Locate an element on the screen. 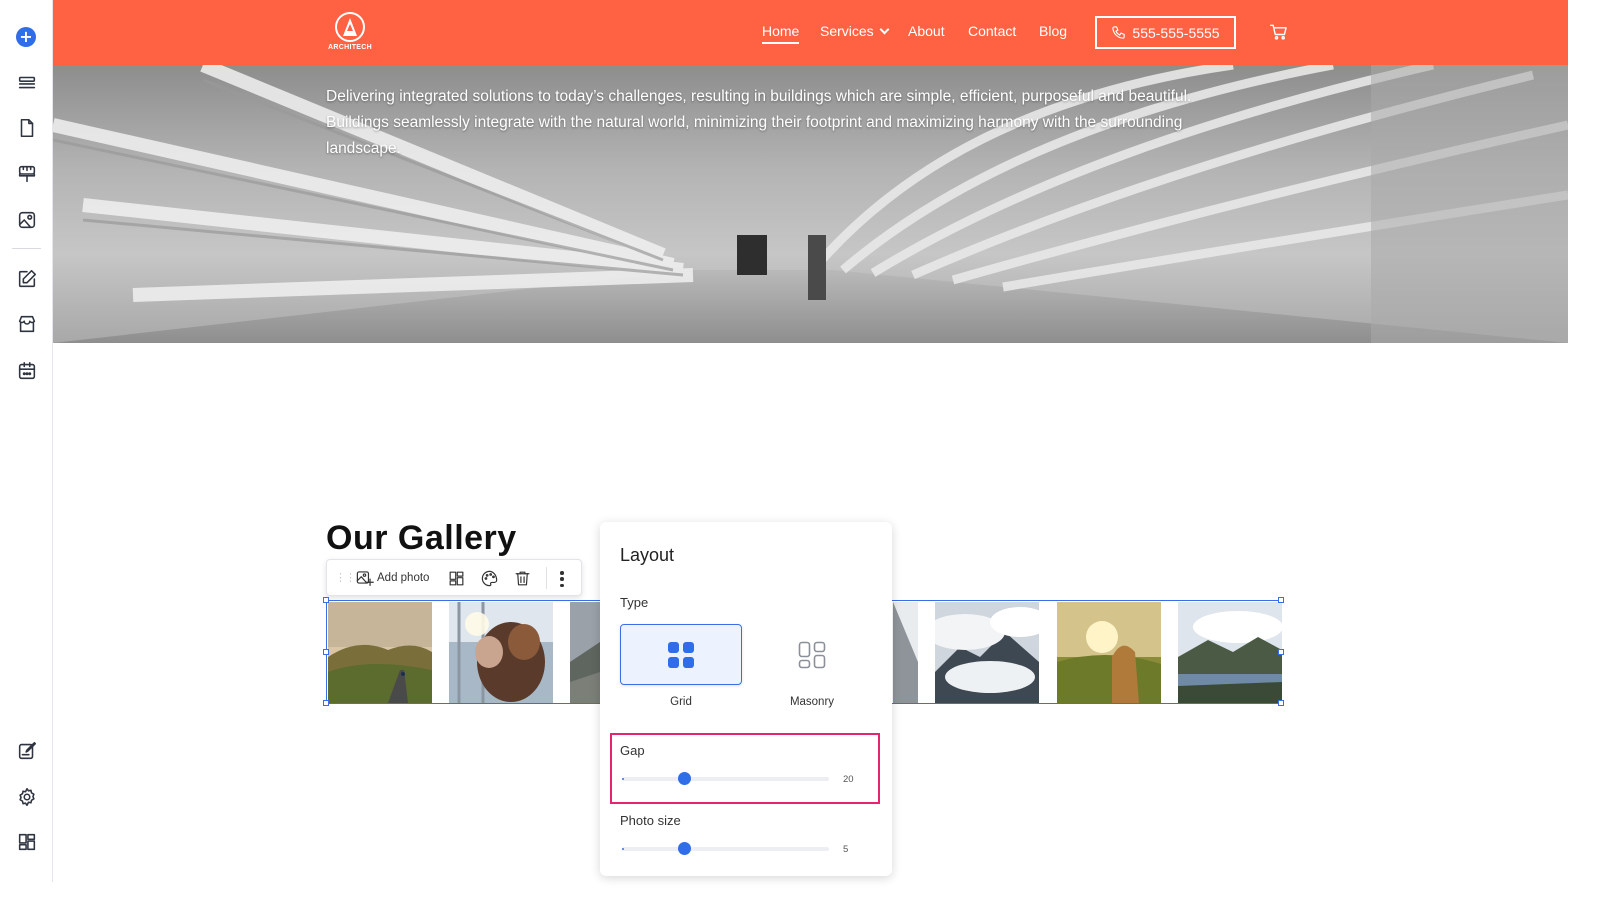  type-masonry-label: Masonry is located at coordinates (812, 702).